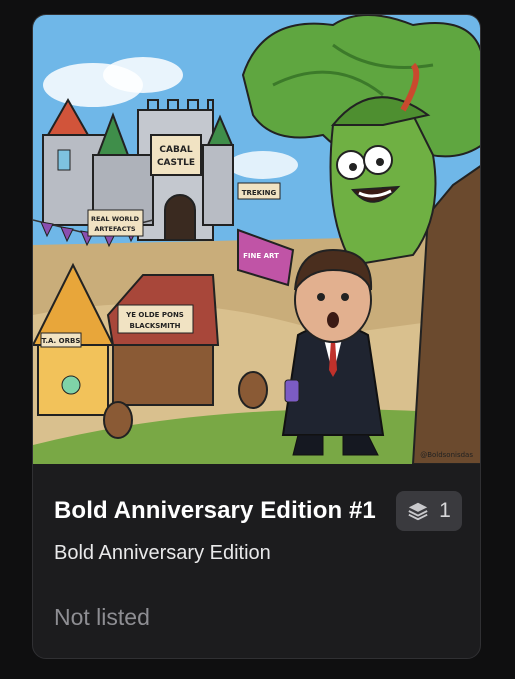 This screenshot has width=515, height=679. Describe the element at coordinates (446, 455) in the screenshot. I see `artist-signature: @Boldsonisdas` at that location.